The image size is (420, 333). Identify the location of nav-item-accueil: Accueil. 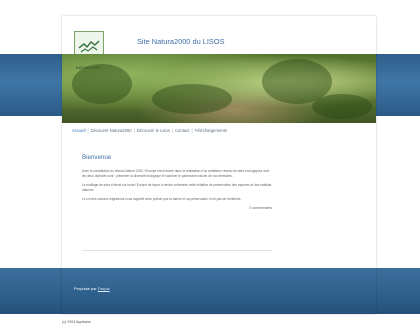
(79, 130).